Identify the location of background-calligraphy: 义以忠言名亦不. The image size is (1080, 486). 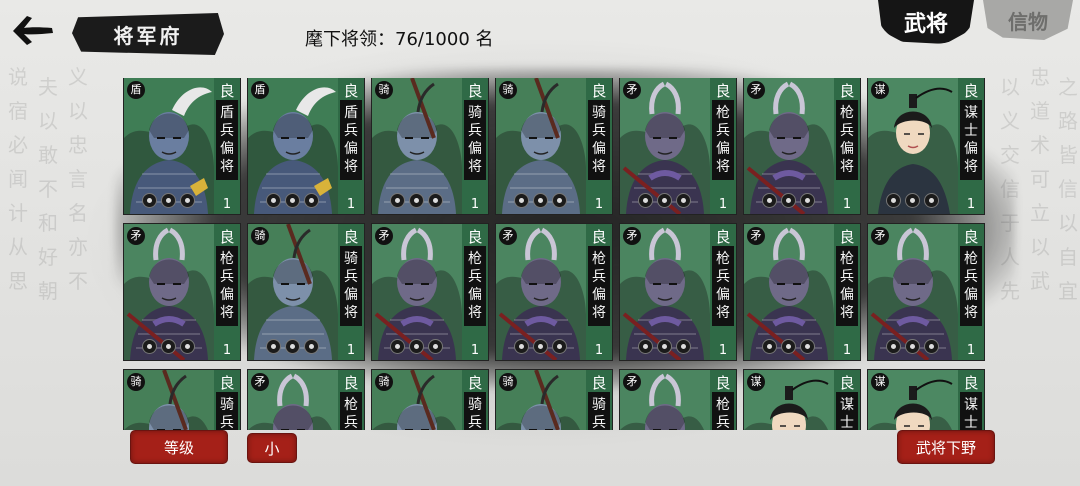
(78, 179).